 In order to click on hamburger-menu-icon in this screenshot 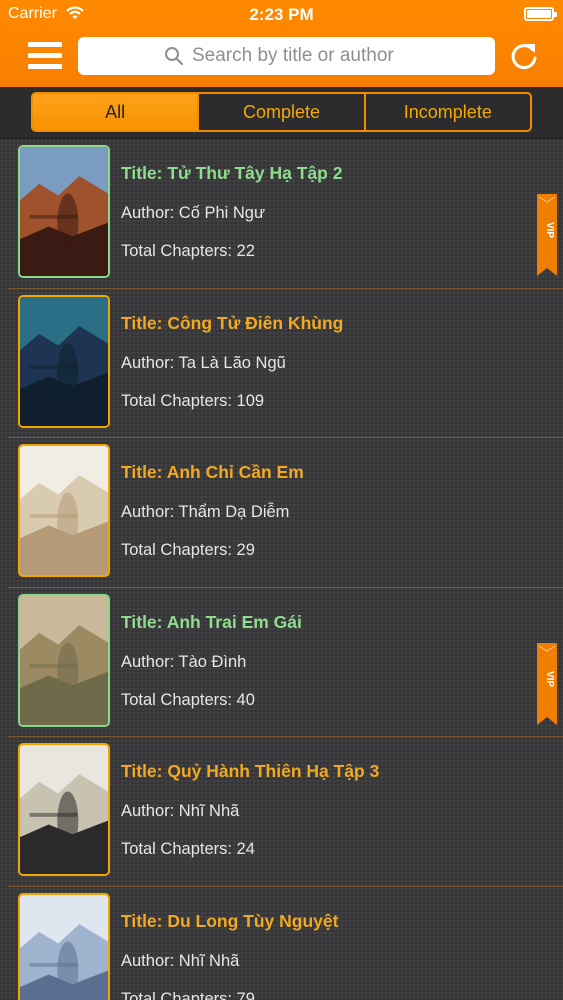, I will do `click(45, 56)`.